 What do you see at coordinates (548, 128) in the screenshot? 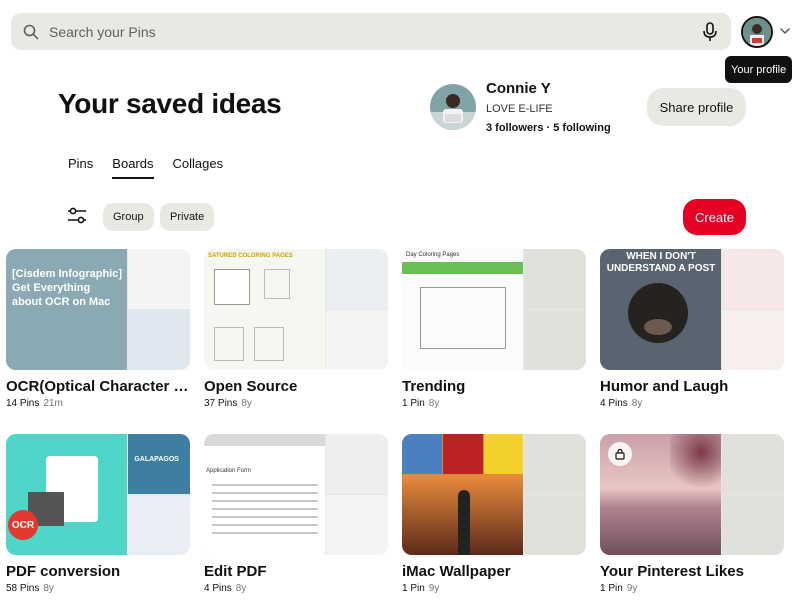
I see `follow-counts: 3 followers · 5 following` at bounding box center [548, 128].